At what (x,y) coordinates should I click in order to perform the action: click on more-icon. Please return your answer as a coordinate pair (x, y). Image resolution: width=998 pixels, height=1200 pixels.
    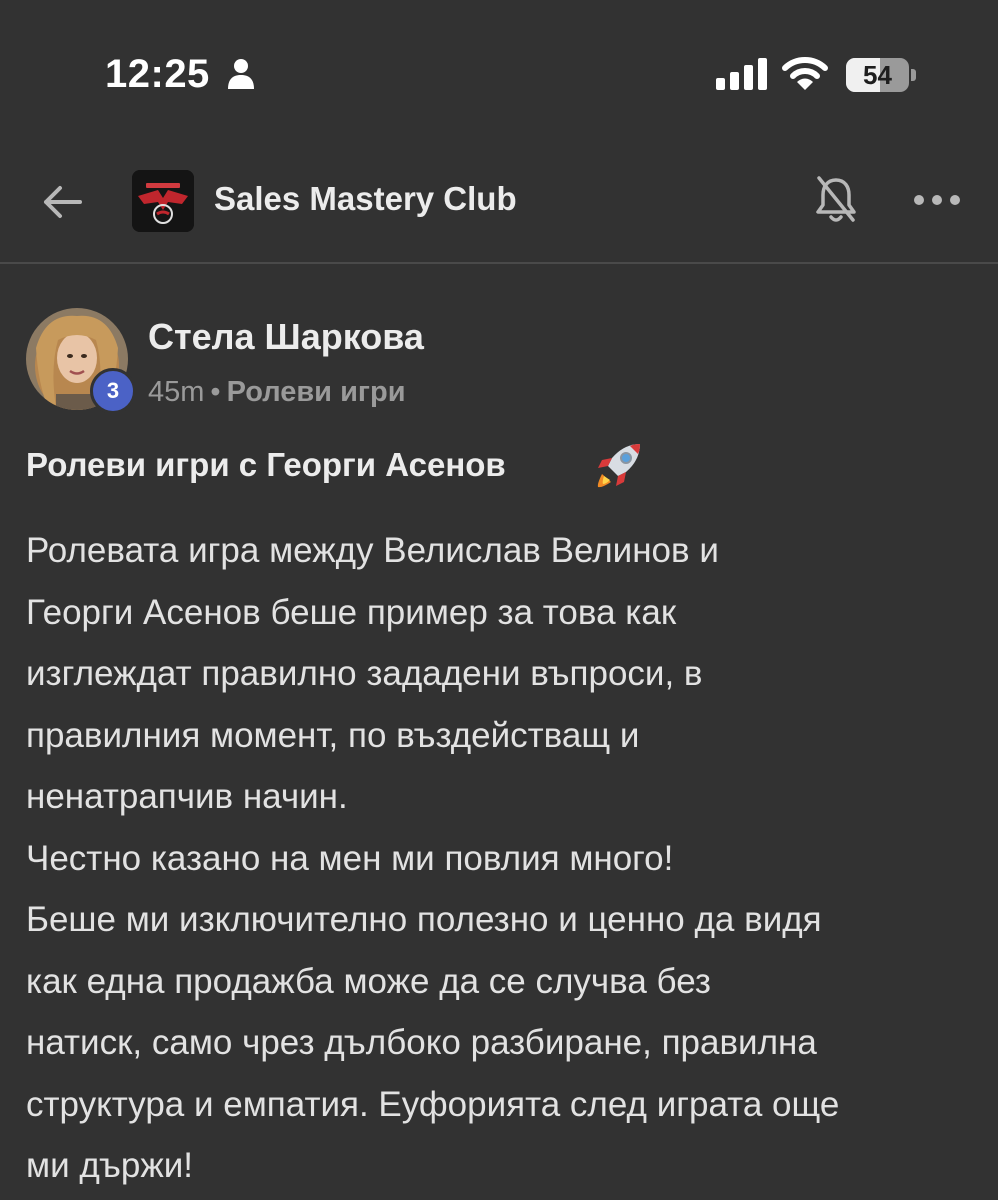
    Looking at the image, I should click on (937, 200).